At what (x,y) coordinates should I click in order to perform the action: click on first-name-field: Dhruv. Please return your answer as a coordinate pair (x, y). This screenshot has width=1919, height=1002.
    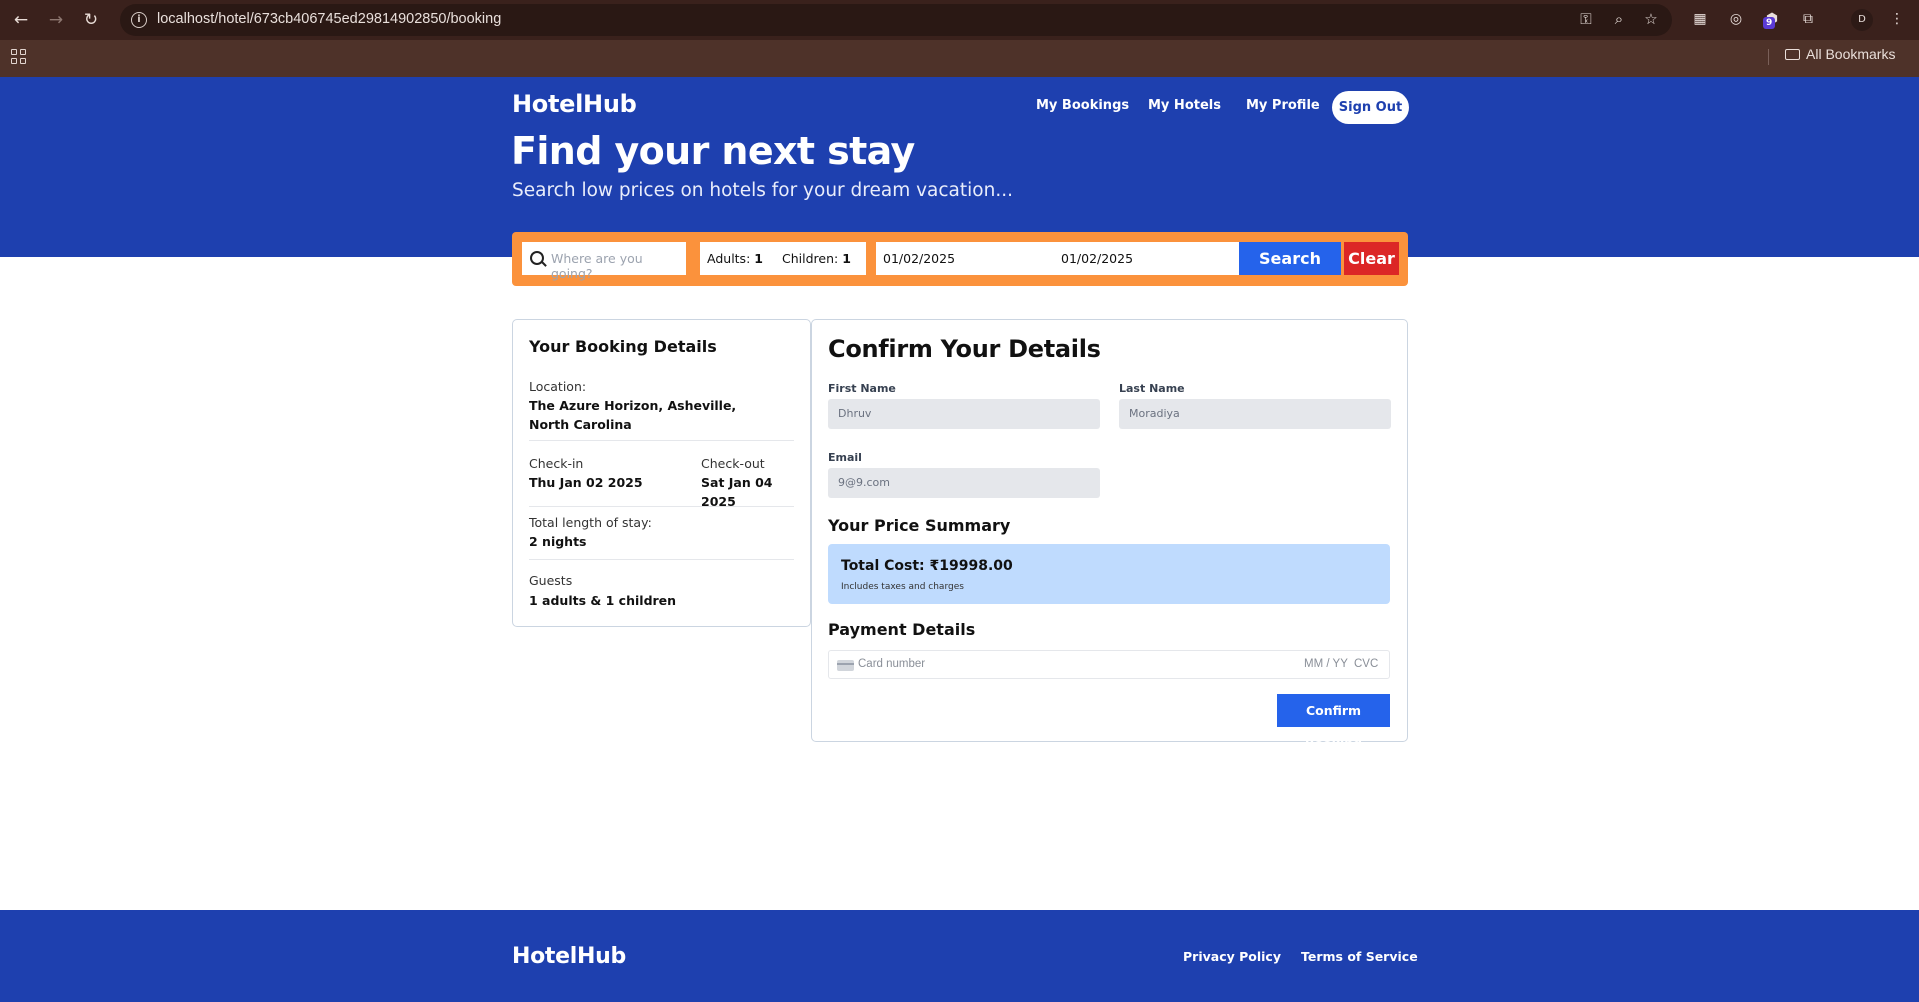
    Looking at the image, I should click on (964, 414).